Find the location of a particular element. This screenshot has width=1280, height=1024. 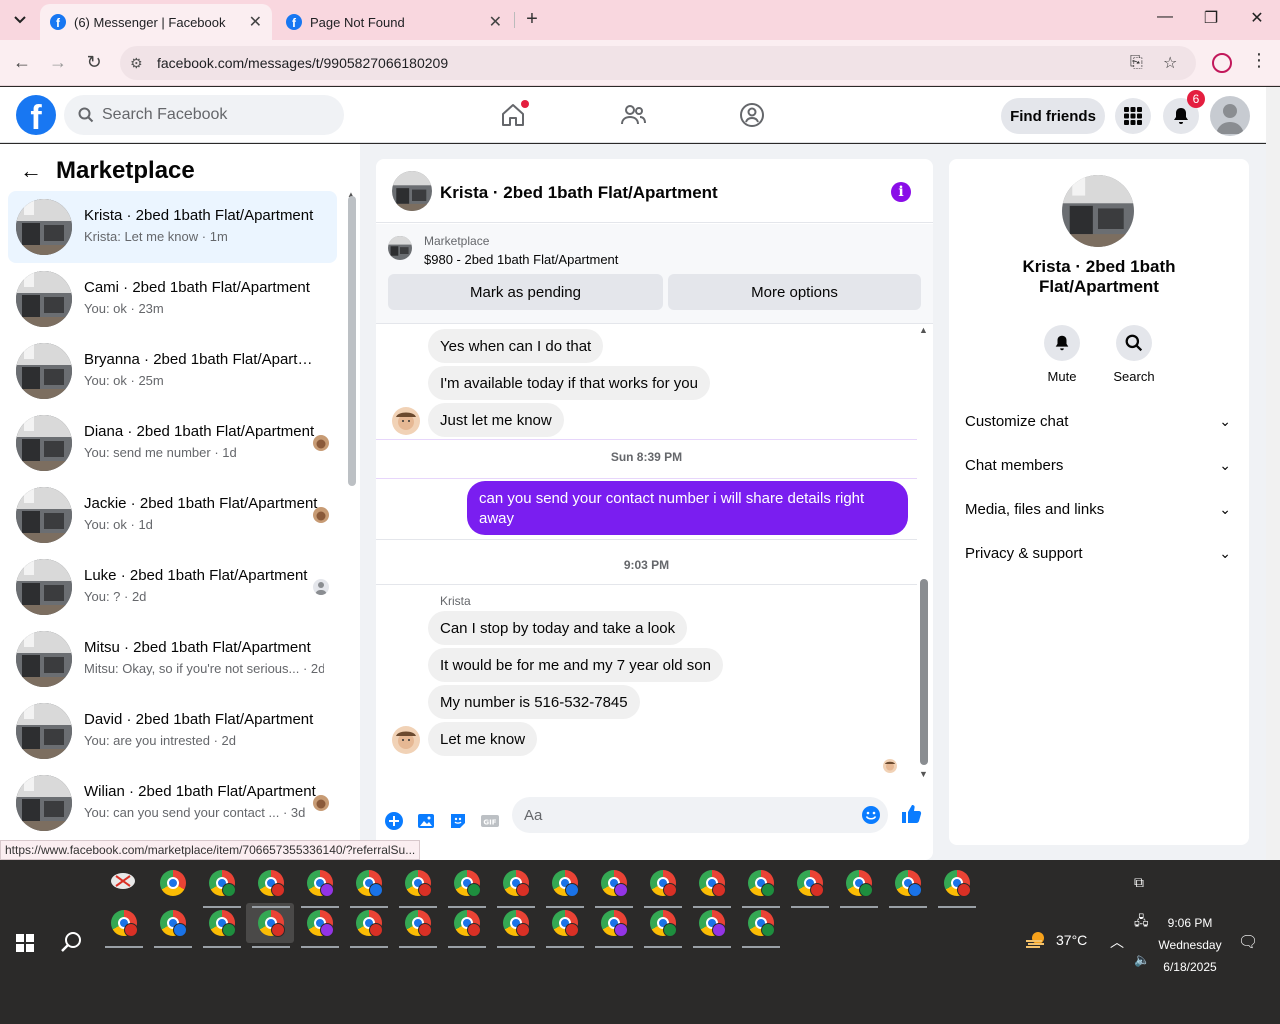

reload-icon: ↻ is located at coordinates (94, 62).